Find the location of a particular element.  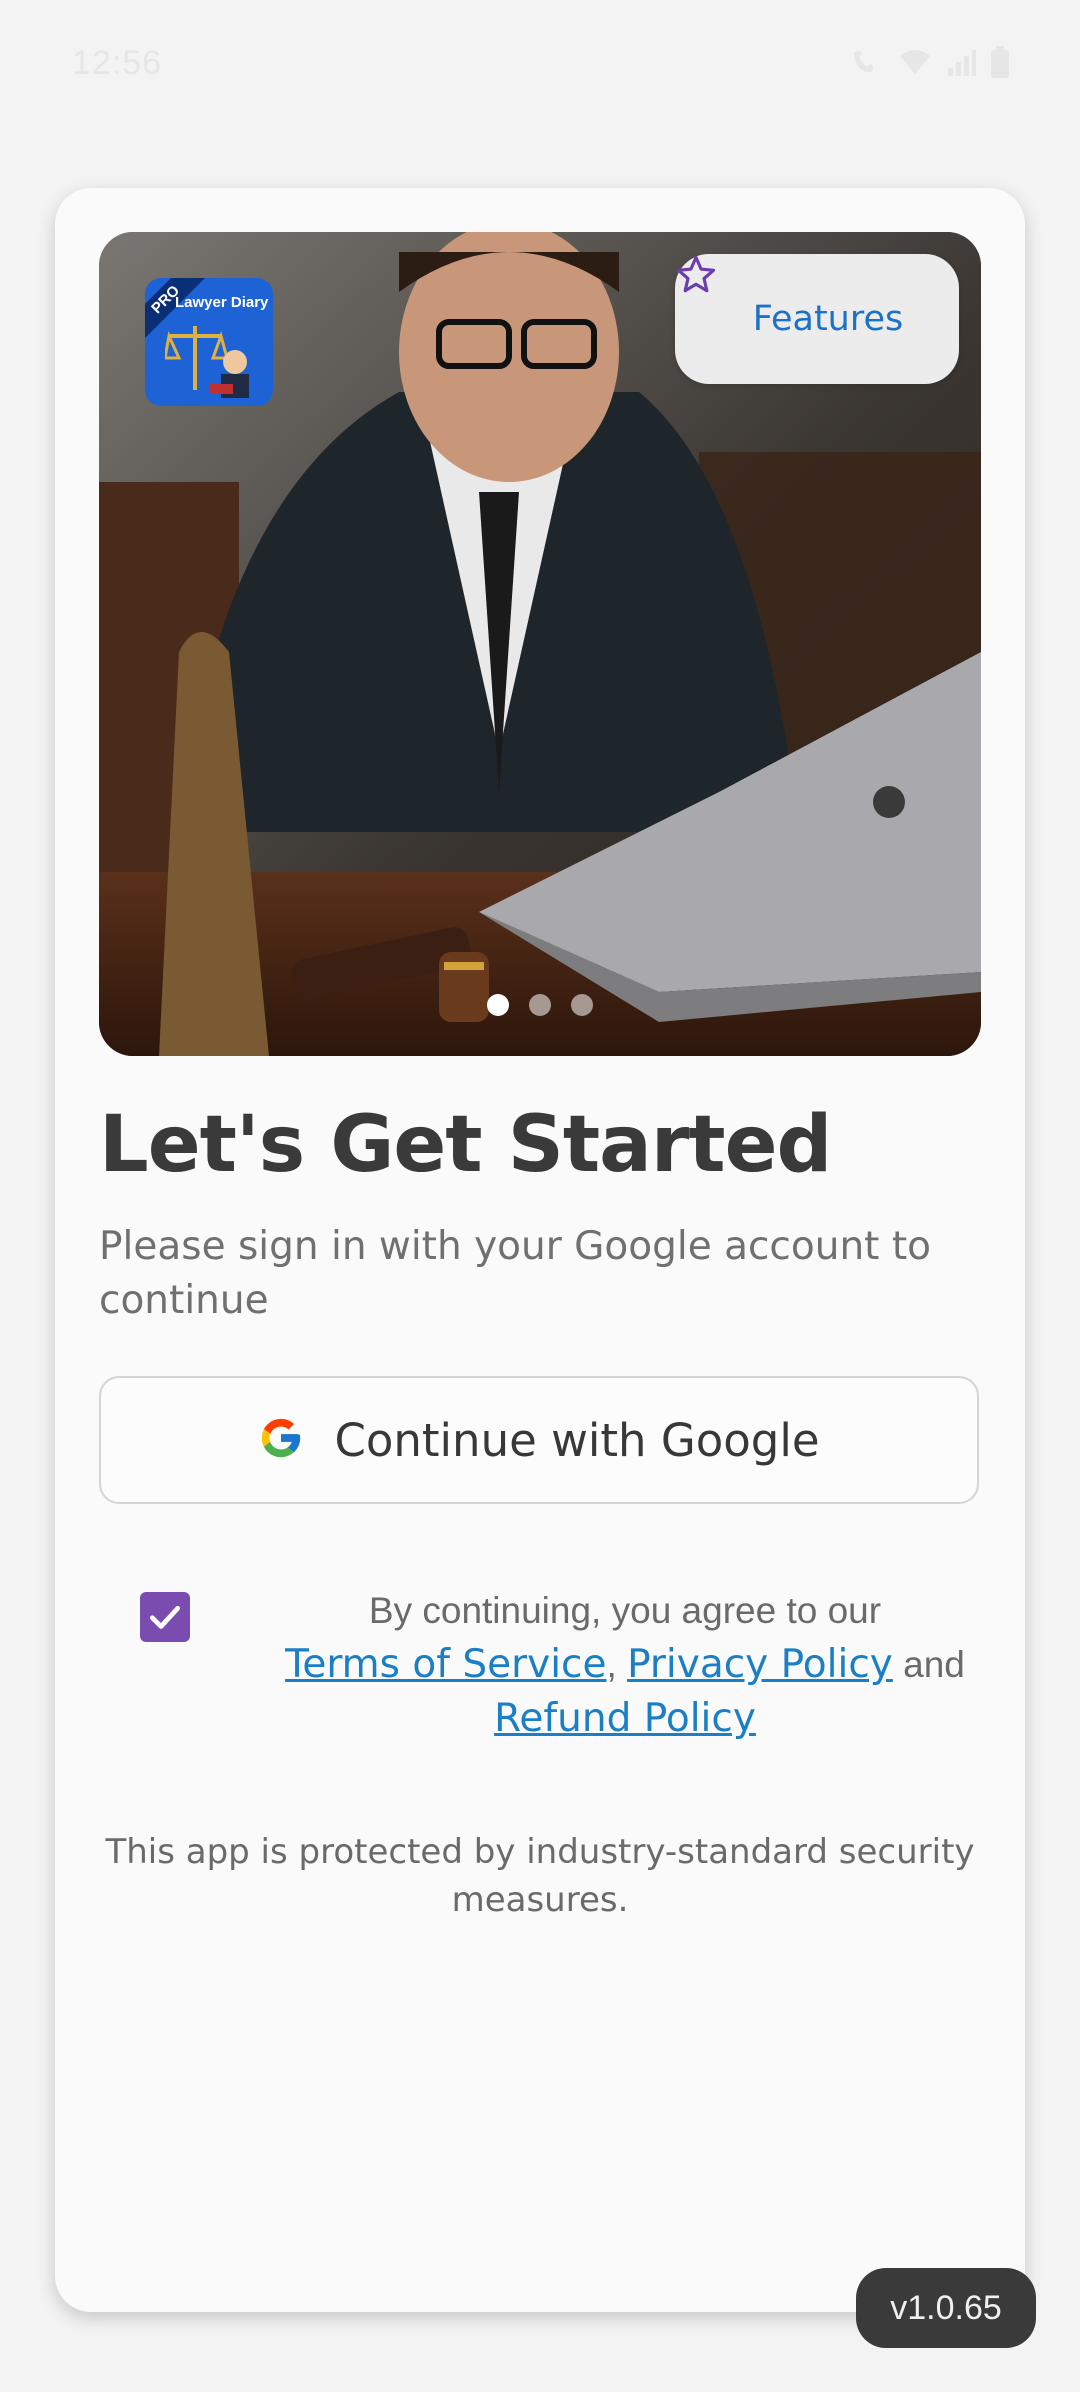

features-button: Features is located at coordinates (817, 319).